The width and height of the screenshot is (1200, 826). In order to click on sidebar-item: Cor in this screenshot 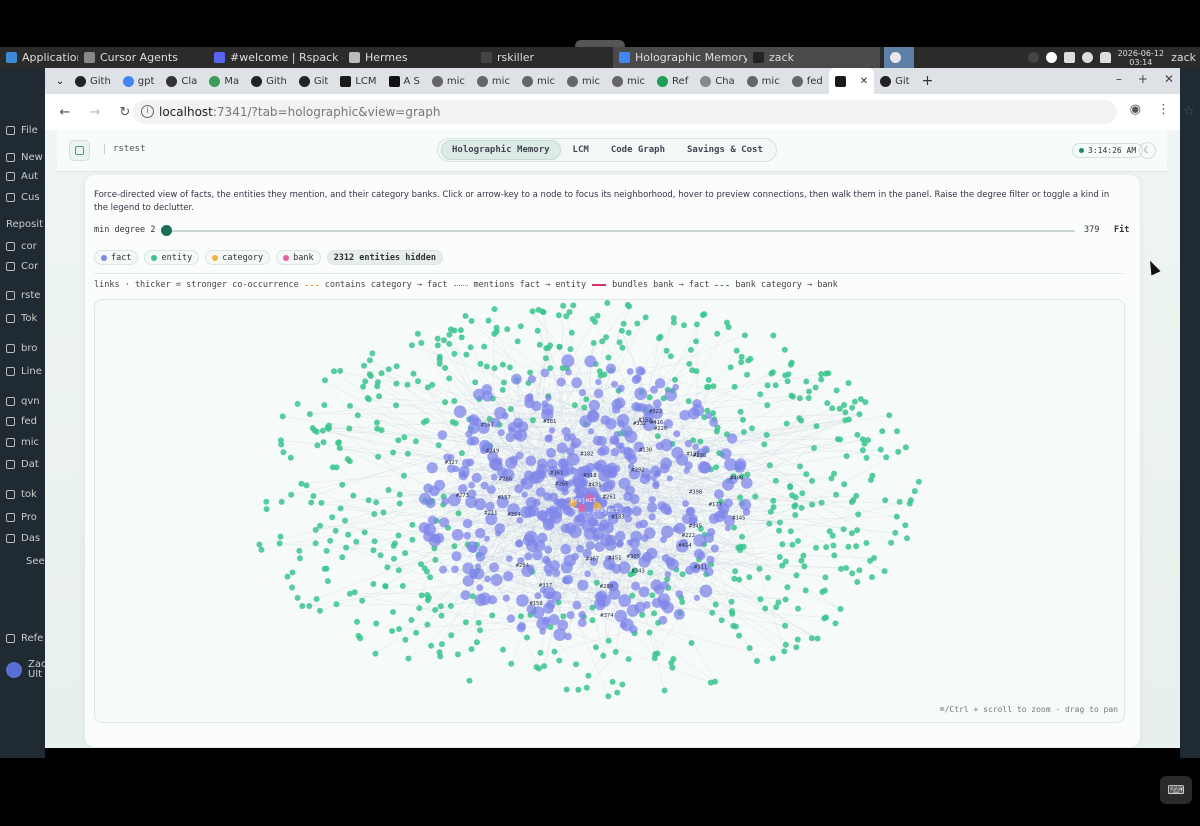, I will do `click(22, 266)`.